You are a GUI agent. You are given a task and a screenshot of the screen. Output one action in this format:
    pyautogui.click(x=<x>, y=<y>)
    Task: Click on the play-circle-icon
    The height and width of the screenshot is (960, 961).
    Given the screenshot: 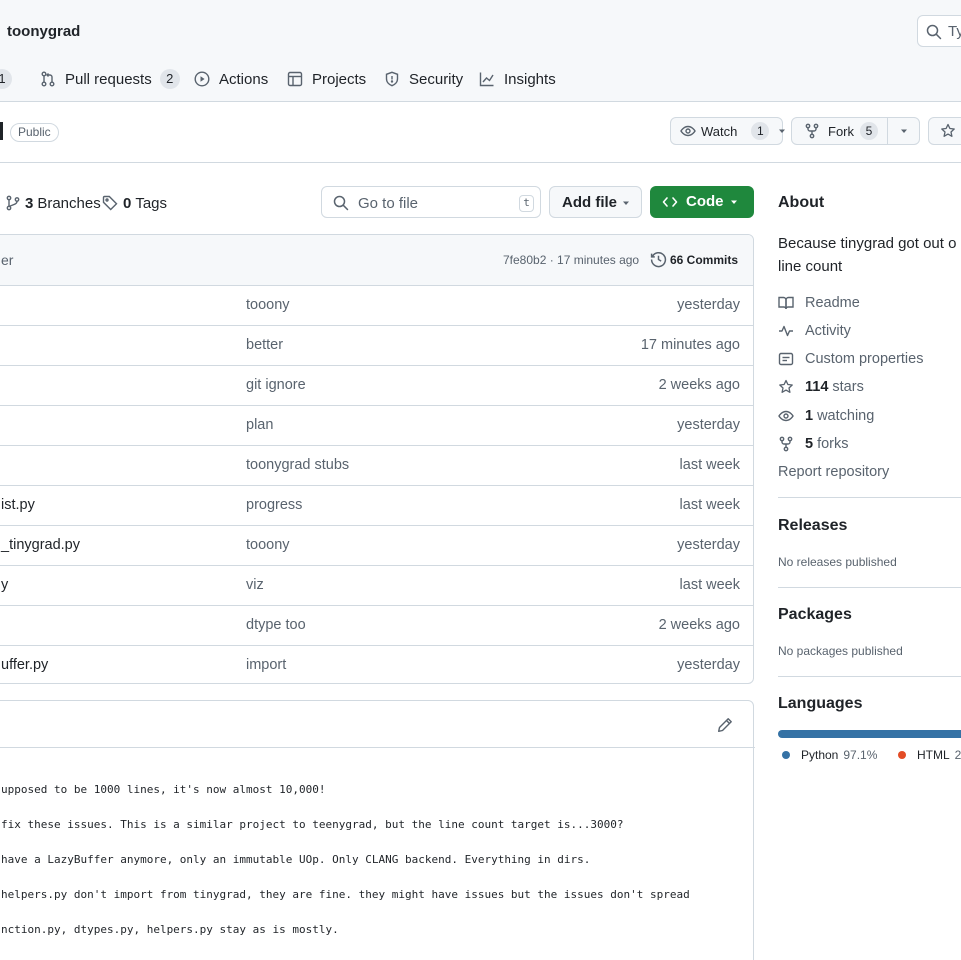 What is the action you would take?
    pyautogui.click(x=202, y=79)
    